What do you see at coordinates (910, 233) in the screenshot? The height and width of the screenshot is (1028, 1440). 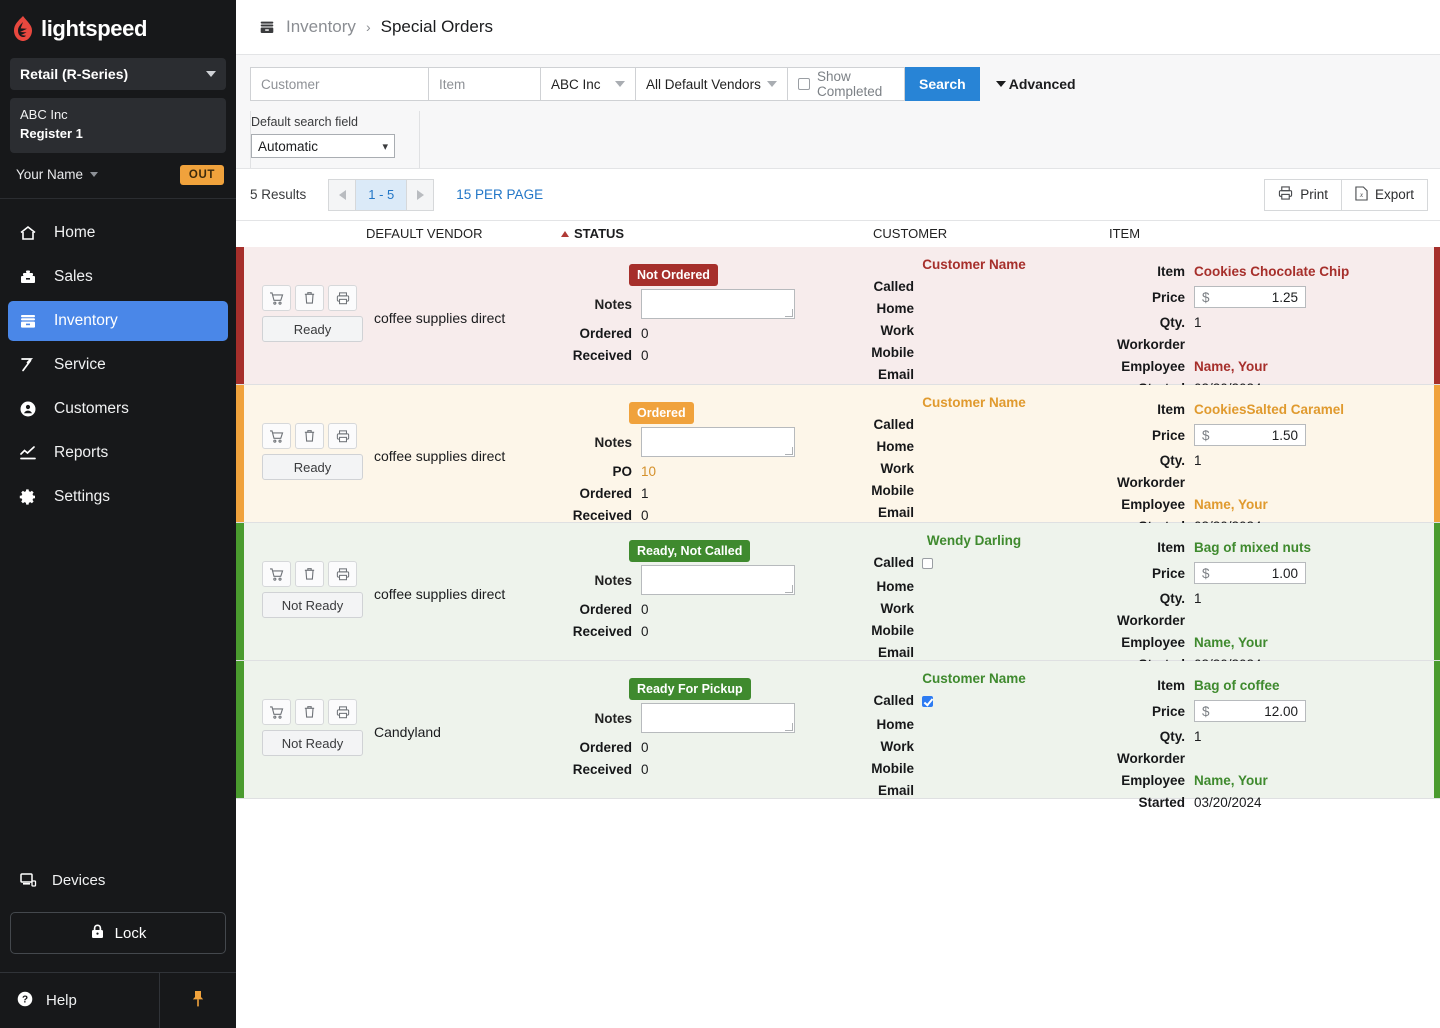 I see `column-header-customer: CUSTOMER` at bounding box center [910, 233].